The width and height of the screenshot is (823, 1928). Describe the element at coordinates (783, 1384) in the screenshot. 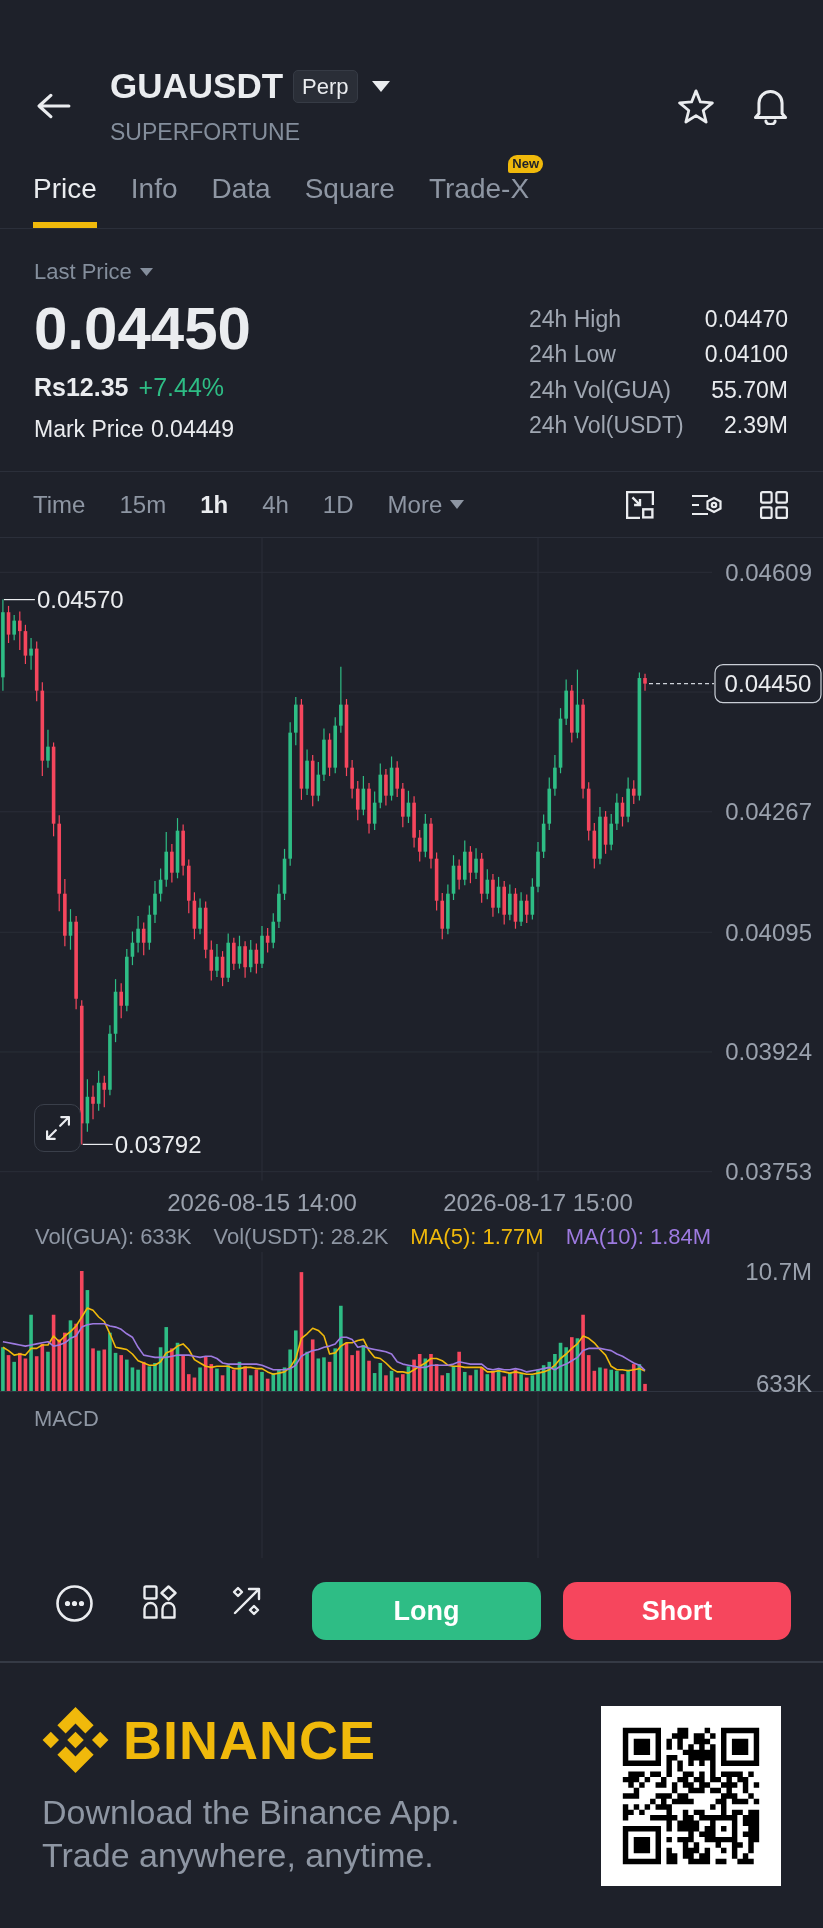

I see `volume-axis-label: 633K` at that location.